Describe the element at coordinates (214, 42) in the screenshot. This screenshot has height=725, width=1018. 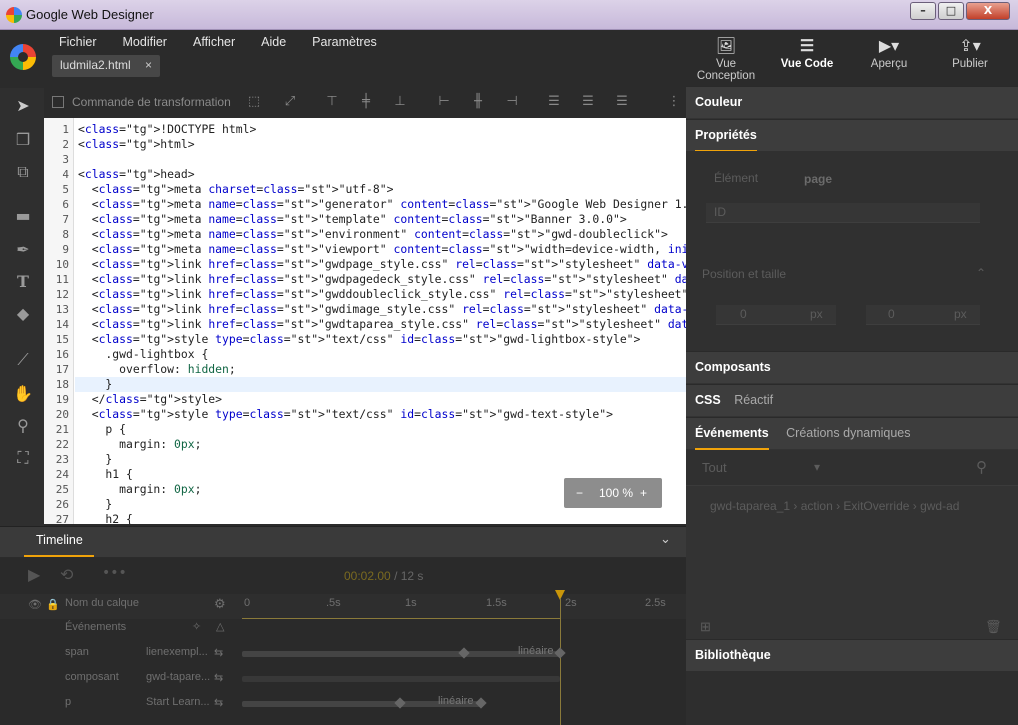
I see `menu-afficher: Afficher` at that location.